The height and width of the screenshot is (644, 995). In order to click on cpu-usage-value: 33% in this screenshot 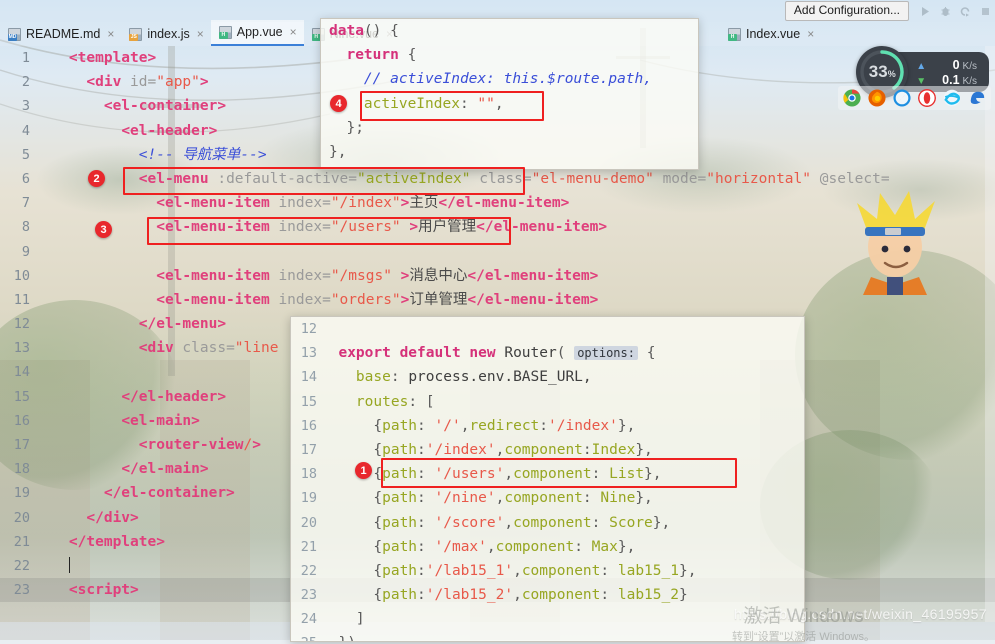, I will do `click(882, 71)`.